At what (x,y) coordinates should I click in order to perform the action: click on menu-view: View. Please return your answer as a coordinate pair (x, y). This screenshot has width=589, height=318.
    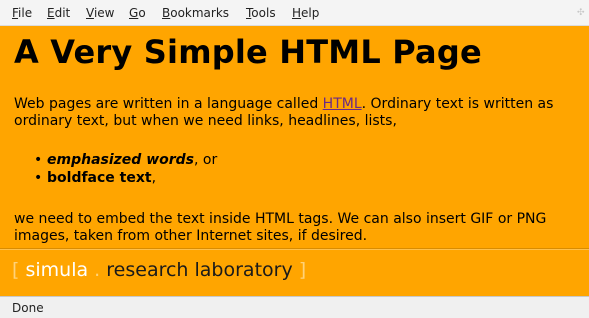
    Looking at the image, I should click on (100, 13).